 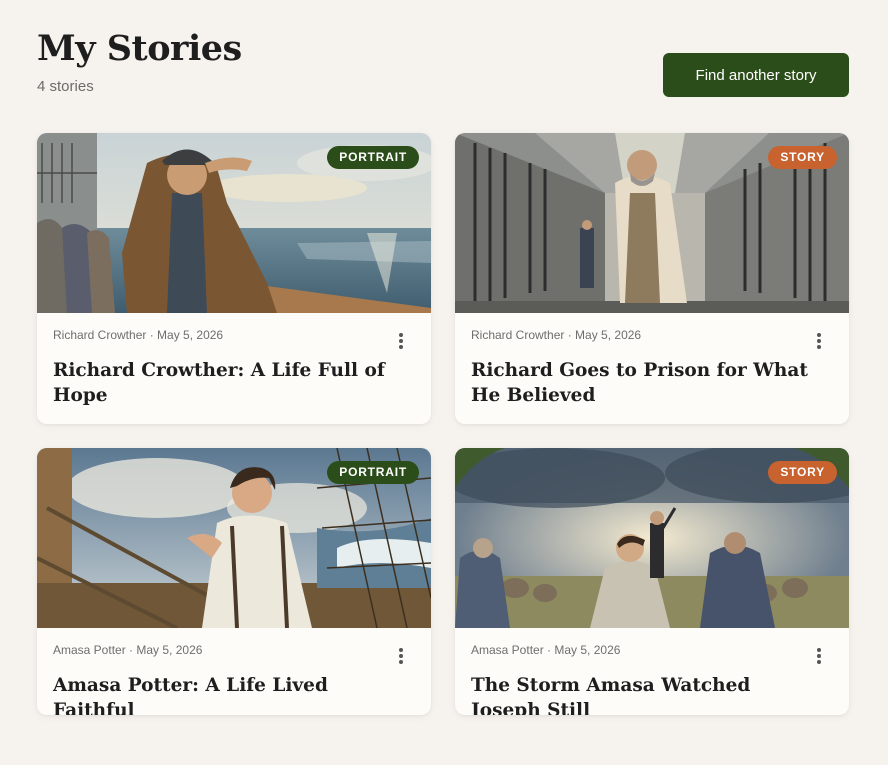 What do you see at coordinates (756, 75) in the screenshot?
I see `find-another-story-button: Find another story` at bounding box center [756, 75].